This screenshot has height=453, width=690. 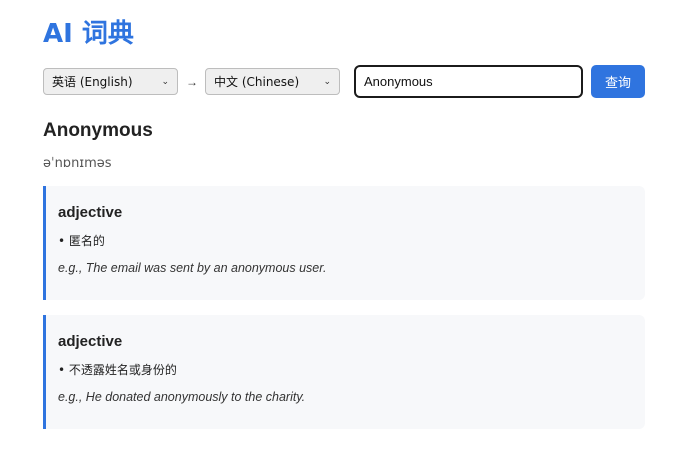 What do you see at coordinates (398, 81) in the screenshot?
I see `search-input-value: Anonymous` at bounding box center [398, 81].